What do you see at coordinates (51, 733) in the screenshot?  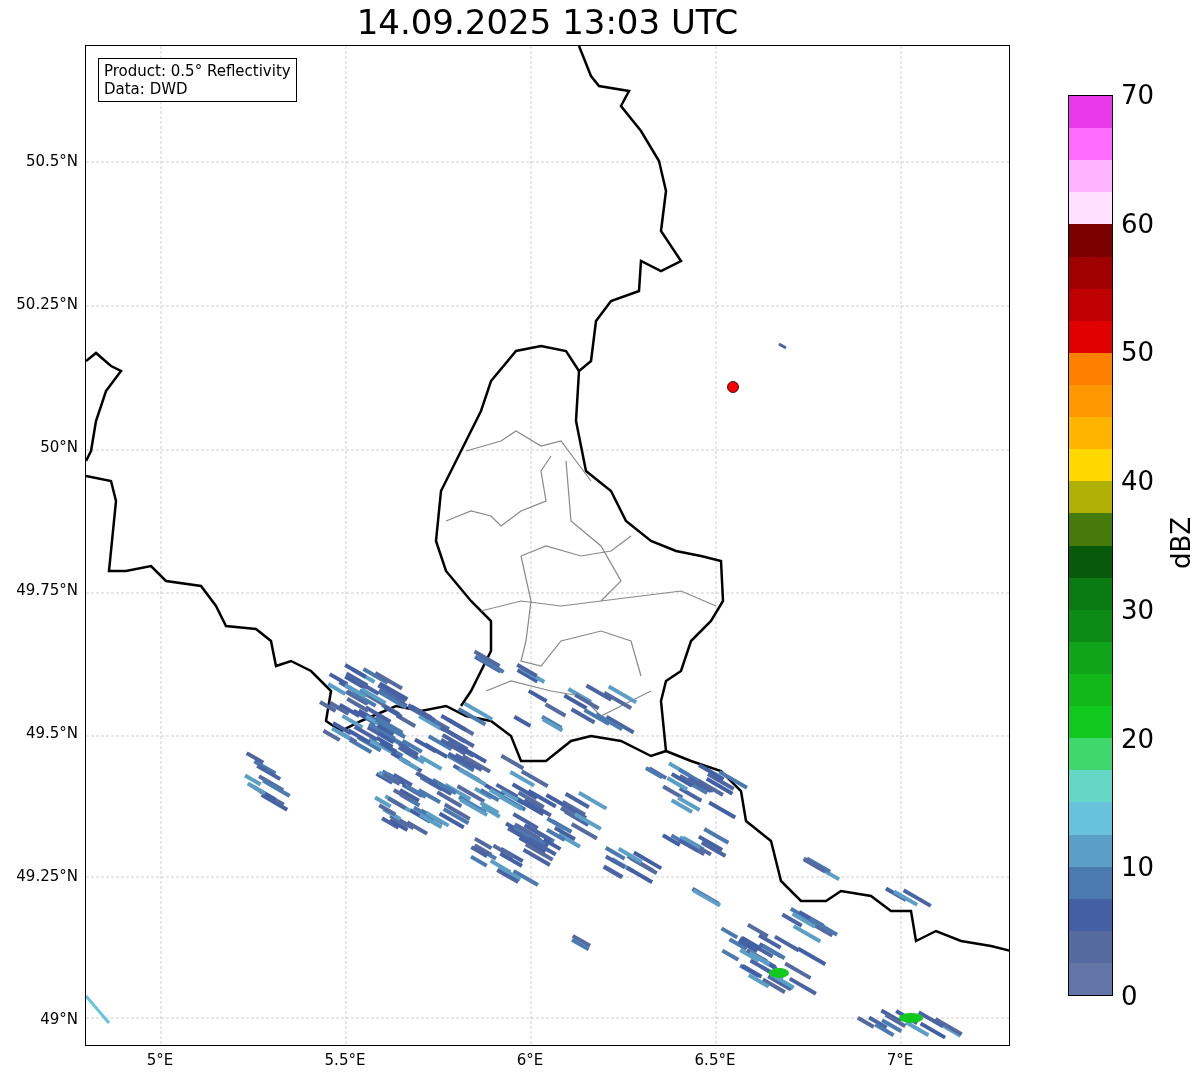 I see `latitude-label: 49.5°N` at bounding box center [51, 733].